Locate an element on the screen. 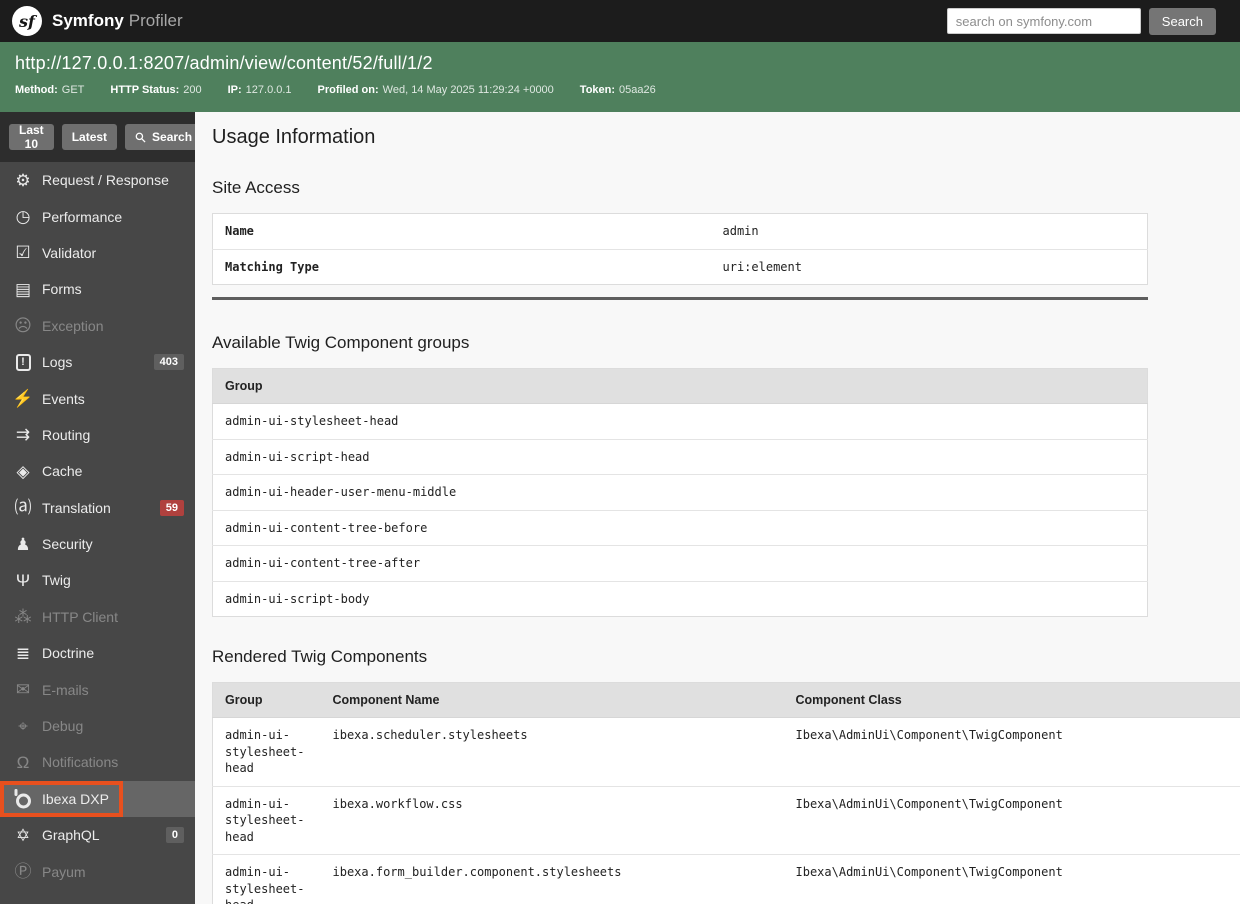  twig-icon: Ψ is located at coordinates (23, 580).